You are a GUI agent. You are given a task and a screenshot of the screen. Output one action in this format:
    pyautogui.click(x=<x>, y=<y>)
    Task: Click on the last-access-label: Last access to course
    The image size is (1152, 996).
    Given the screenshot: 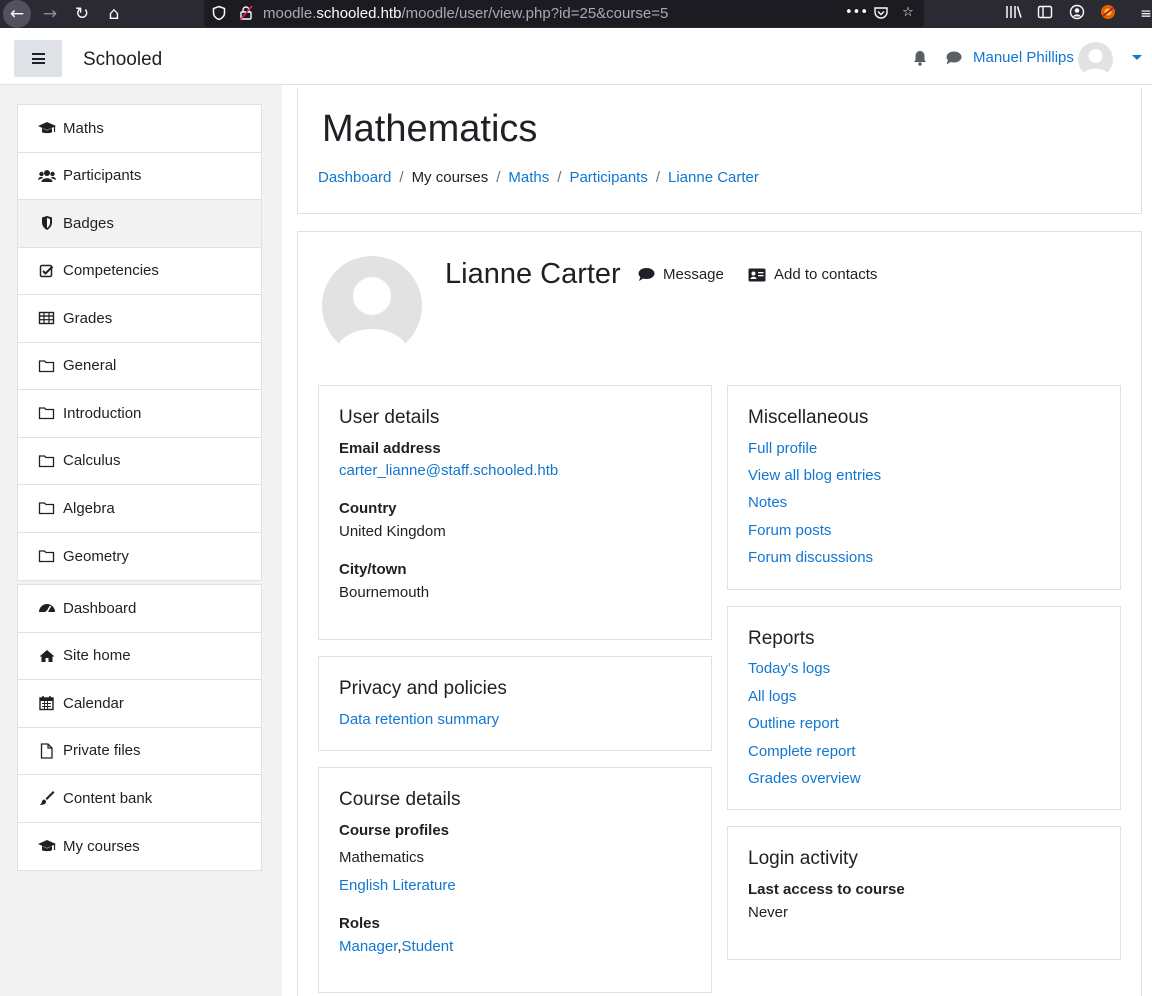 What is the action you would take?
    pyautogui.click(x=826, y=889)
    